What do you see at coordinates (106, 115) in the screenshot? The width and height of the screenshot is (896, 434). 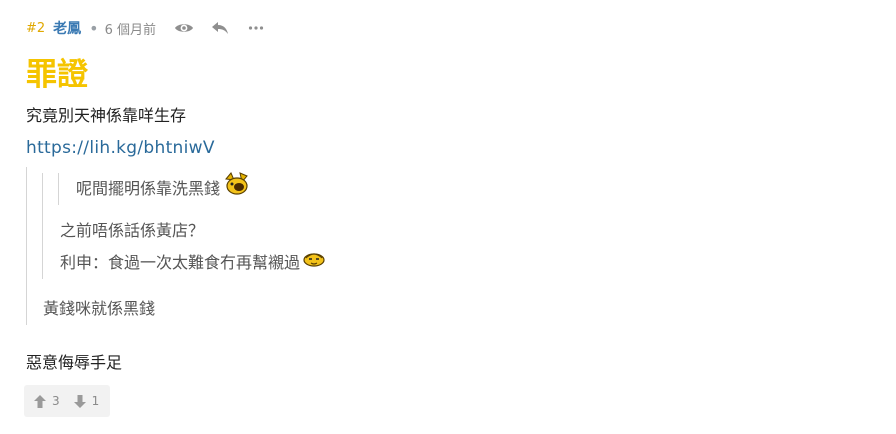 I see `content-line: 究竟別天神係靠咩生存` at bounding box center [106, 115].